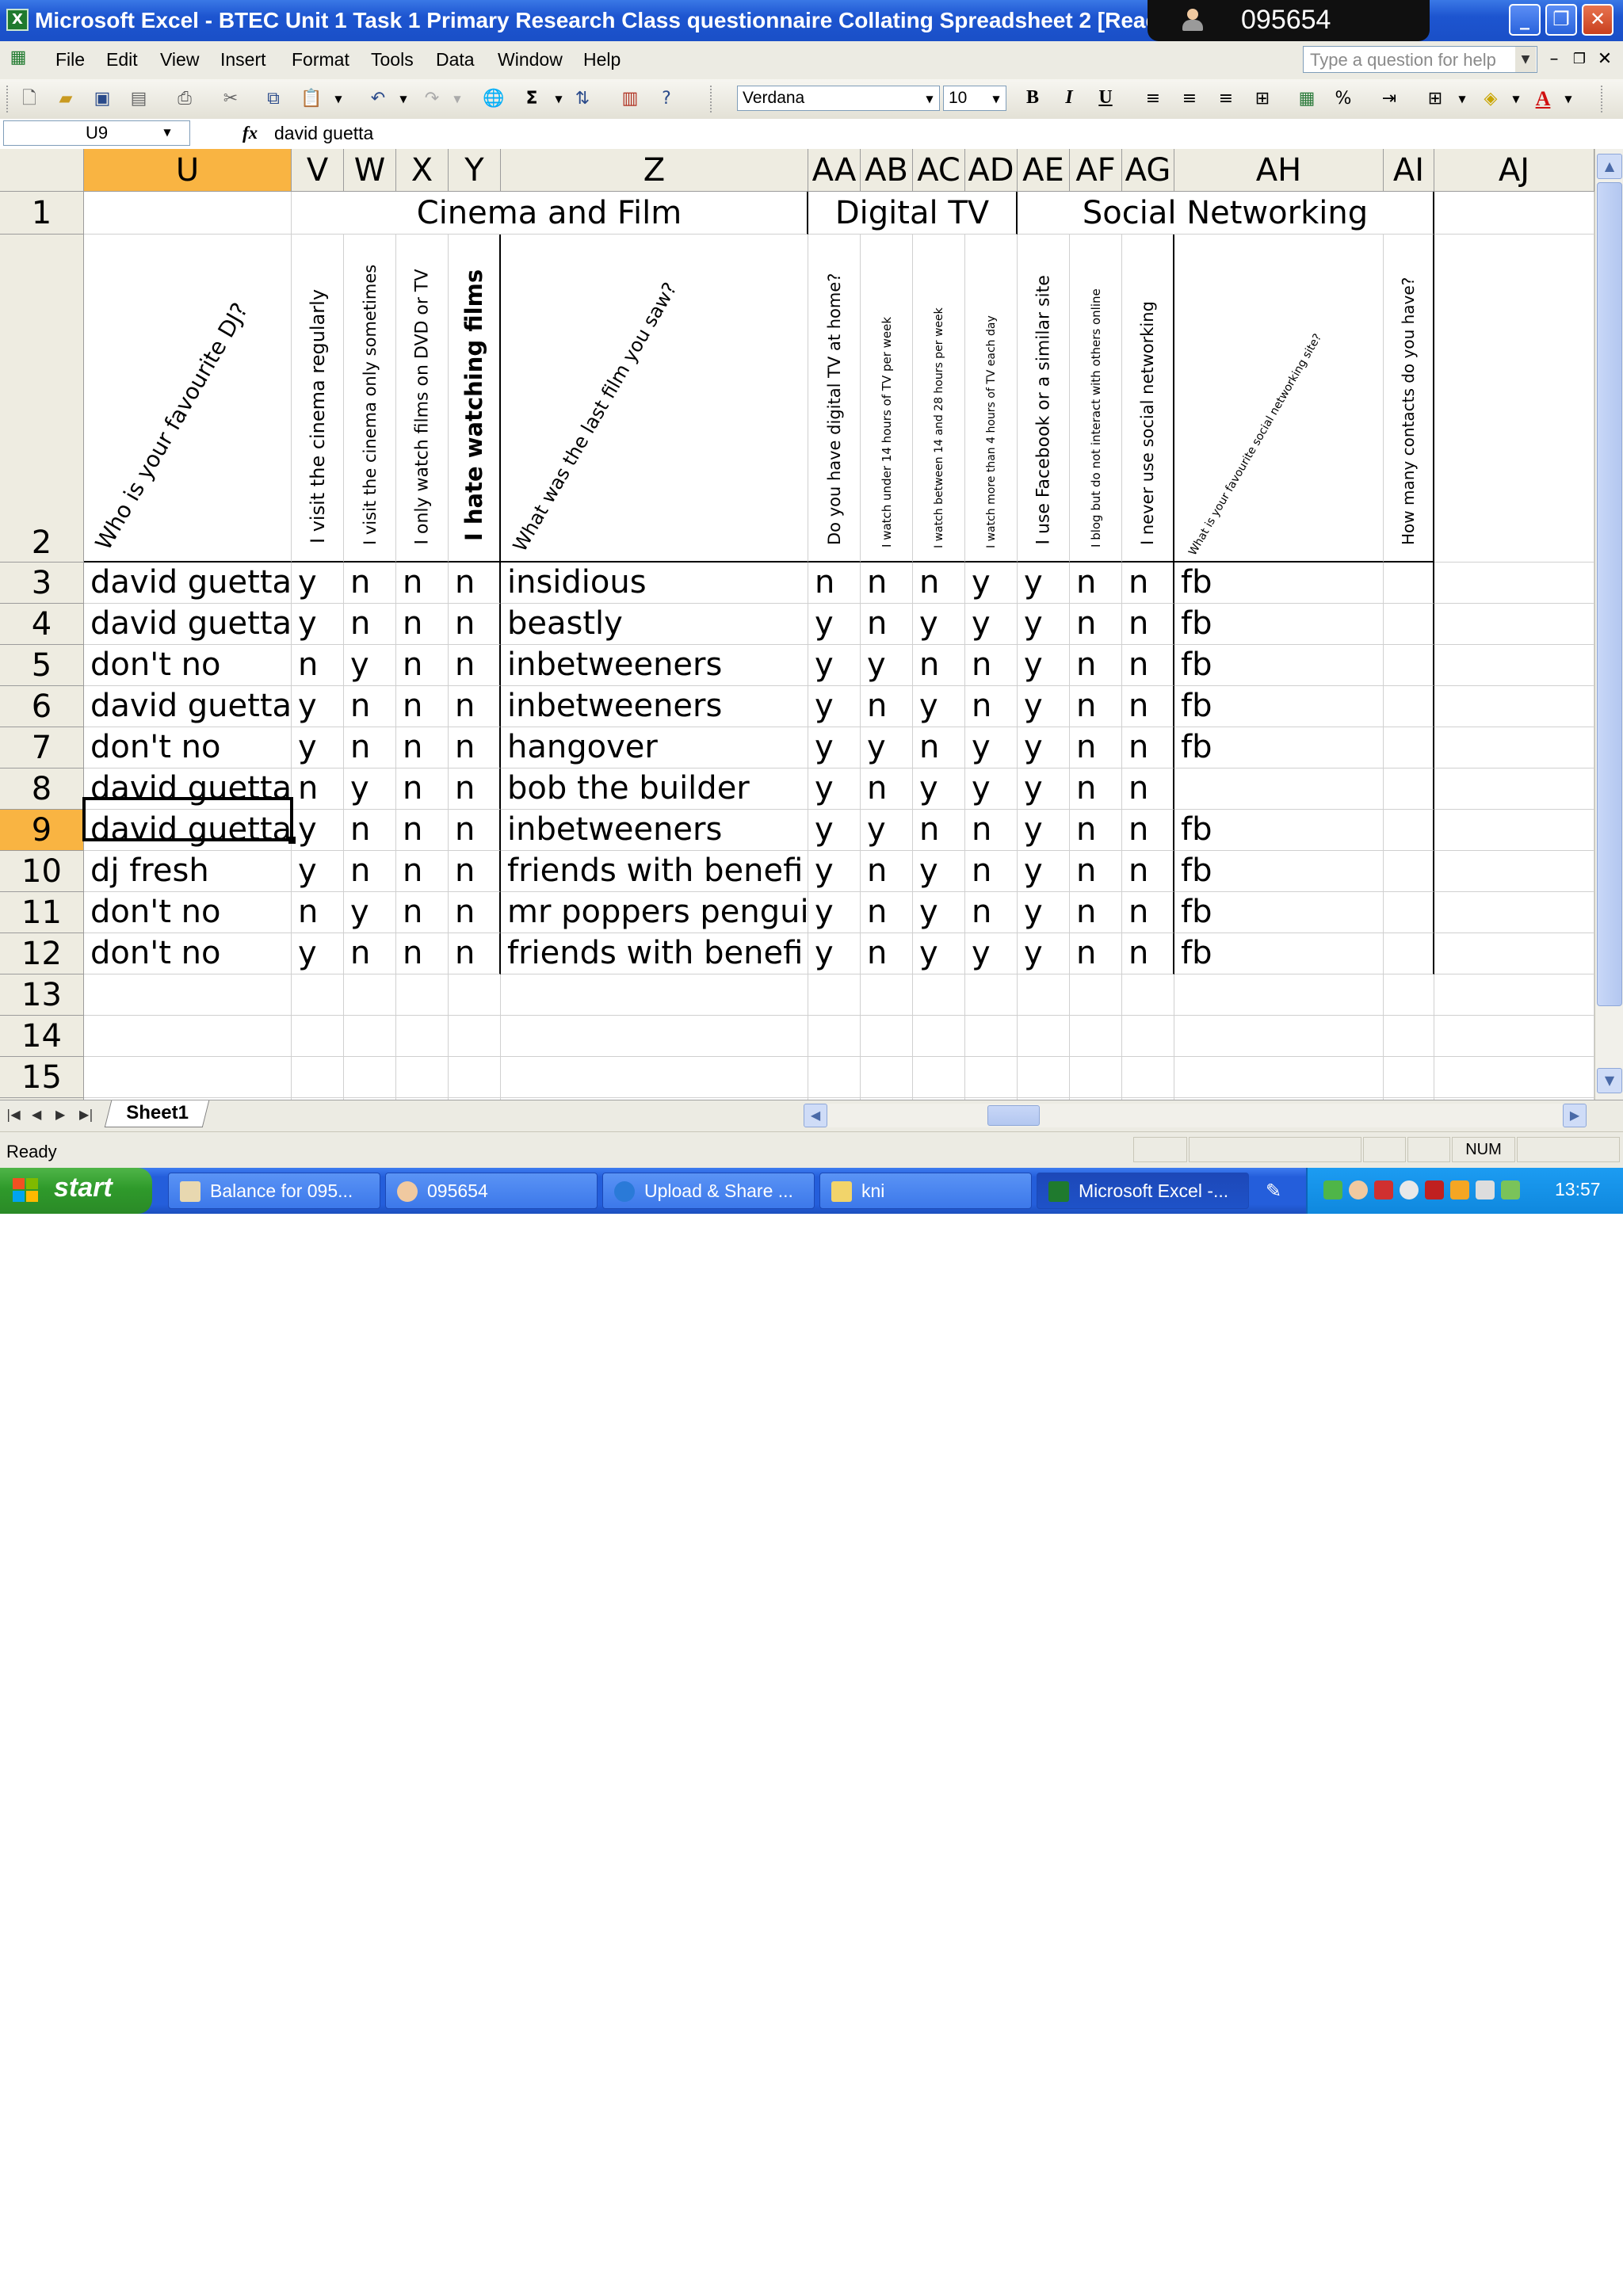 The image size is (1623, 2296). Describe the element at coordinates (1409, 1077) in the screenshot. I see `cell-AI15` at that location.